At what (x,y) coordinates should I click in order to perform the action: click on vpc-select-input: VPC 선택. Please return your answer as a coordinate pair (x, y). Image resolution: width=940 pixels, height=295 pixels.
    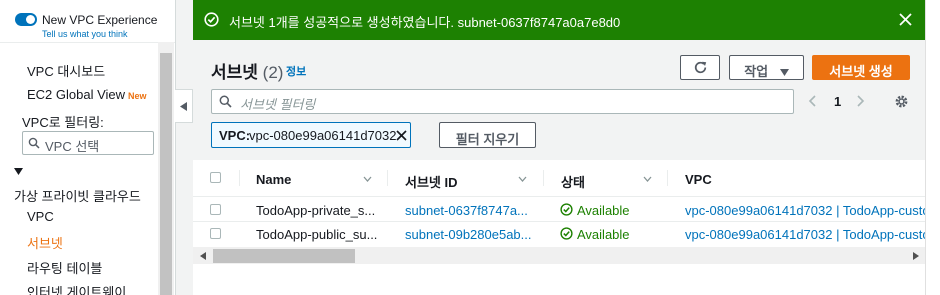
    Looking at the image, I should click on (88, 143).